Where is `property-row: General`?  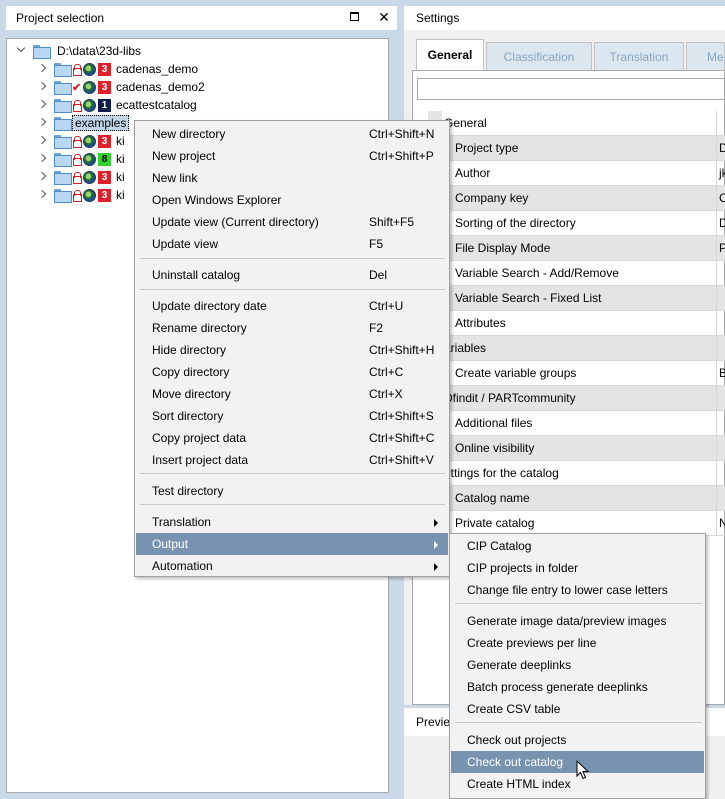 property-row: General is located at coordinates (576, 123).